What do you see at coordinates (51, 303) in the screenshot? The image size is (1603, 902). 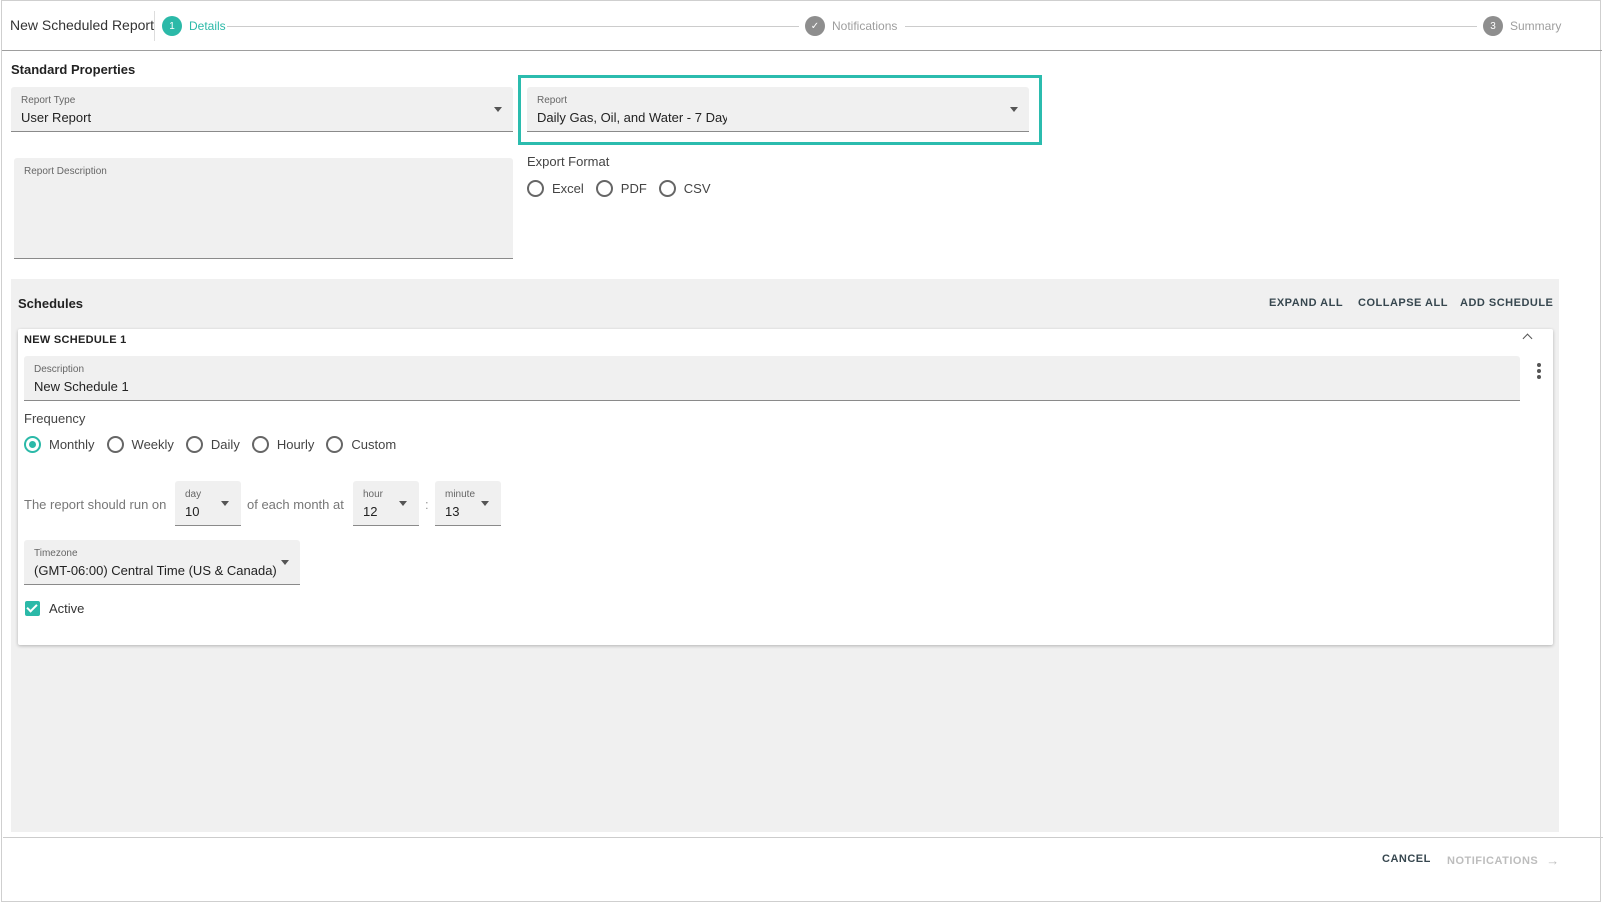 I see `schedules-title: Schedules` at bounding box center [51, 303].